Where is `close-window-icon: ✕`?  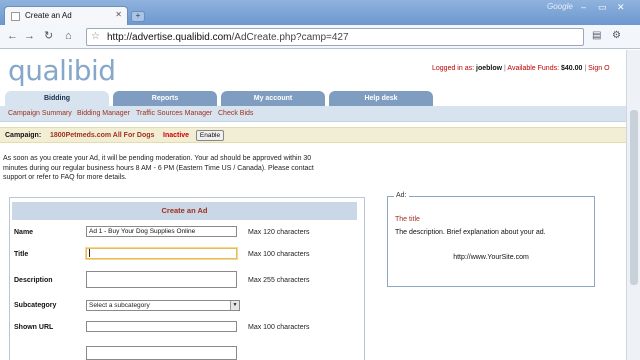 close-window-icon: ✕ is located at coordinates (621, 7).